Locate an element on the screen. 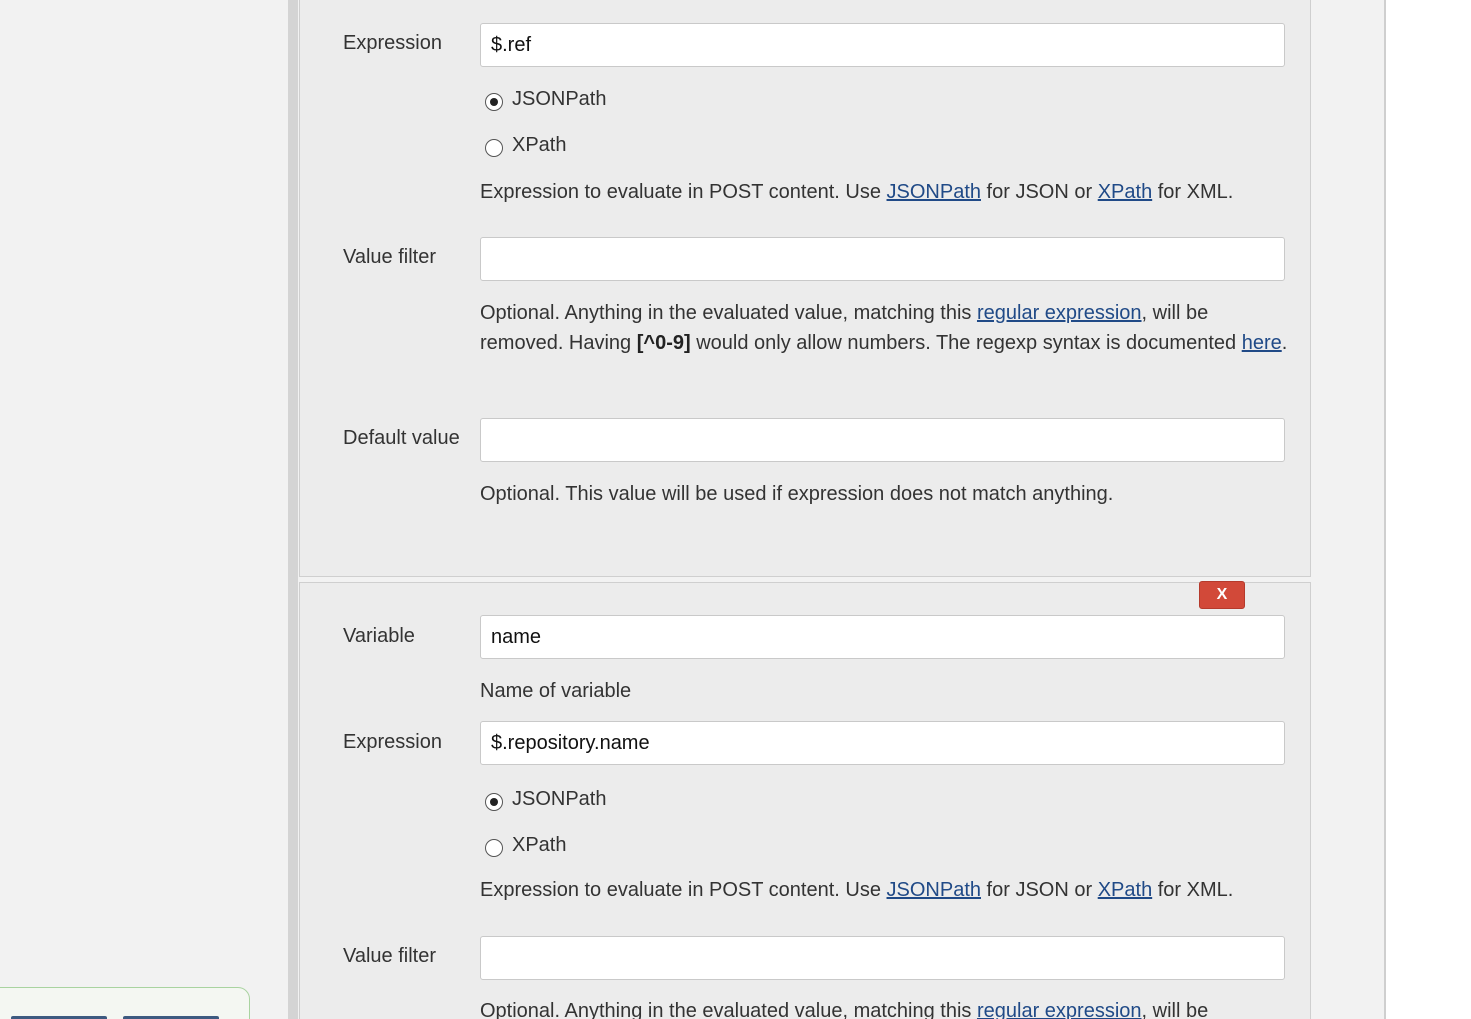  expression-input: $.ref is located at coordinates (882, 45).